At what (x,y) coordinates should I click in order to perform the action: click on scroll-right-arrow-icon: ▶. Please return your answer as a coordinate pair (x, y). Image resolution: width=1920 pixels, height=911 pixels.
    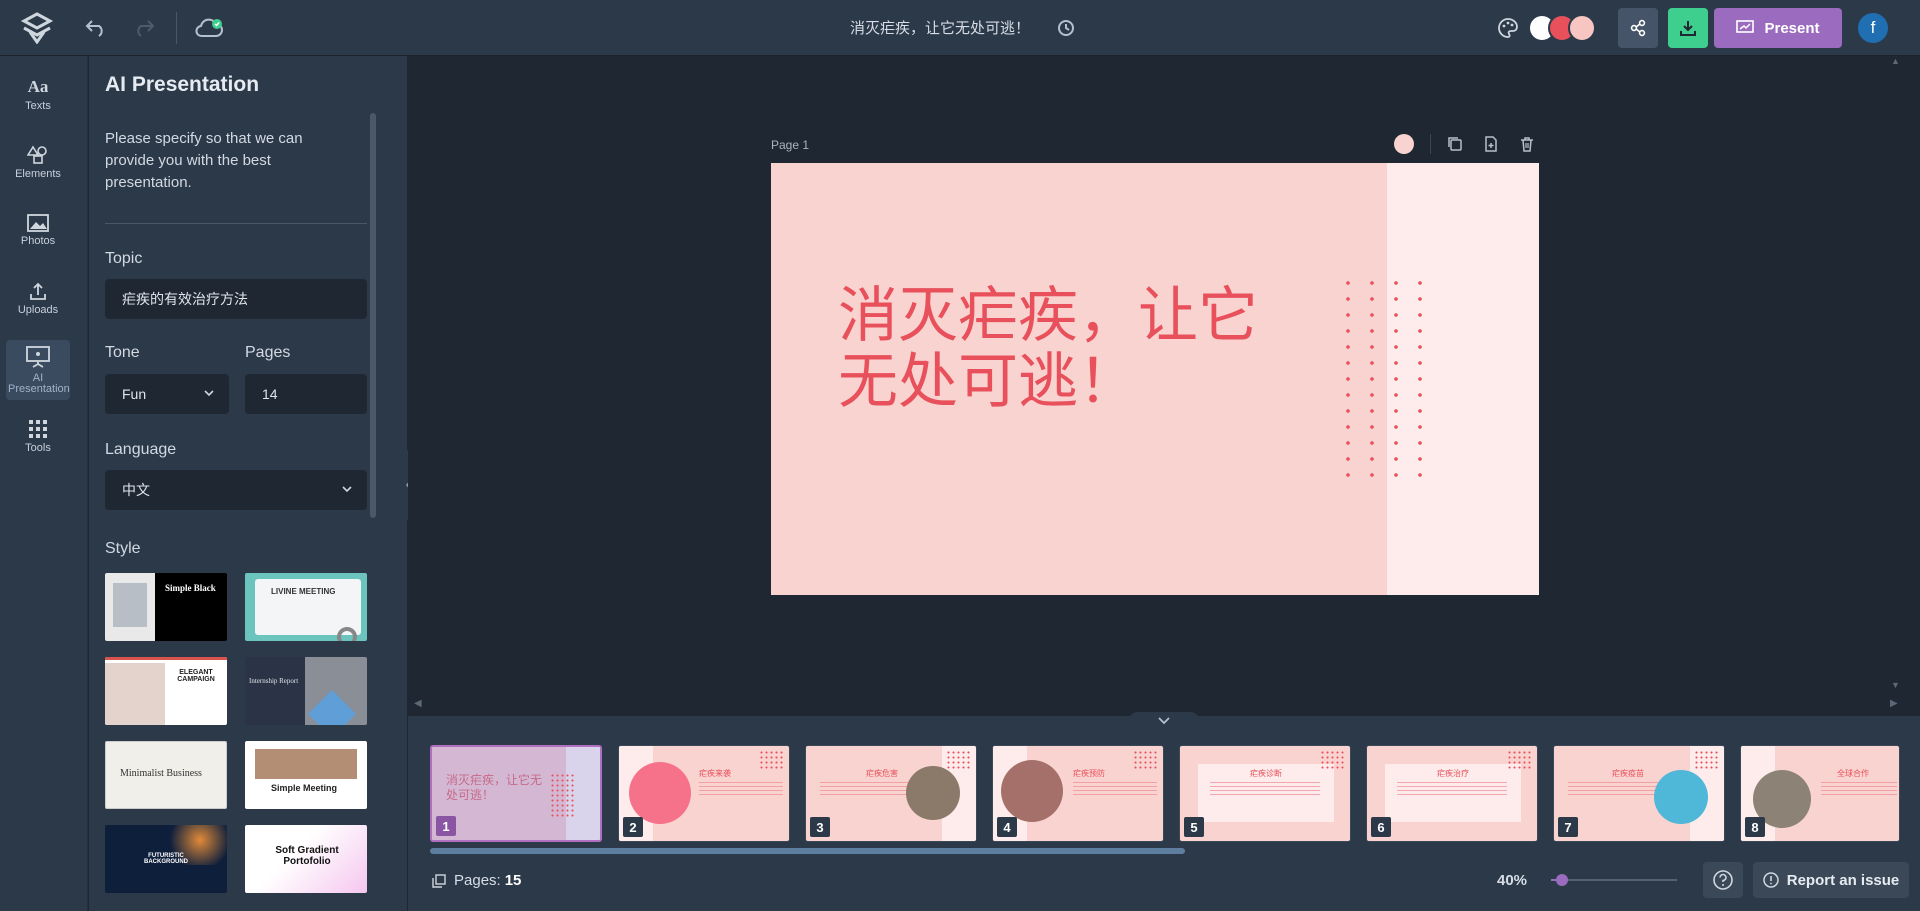
    Looking at the image, I should click on (1894, 703).